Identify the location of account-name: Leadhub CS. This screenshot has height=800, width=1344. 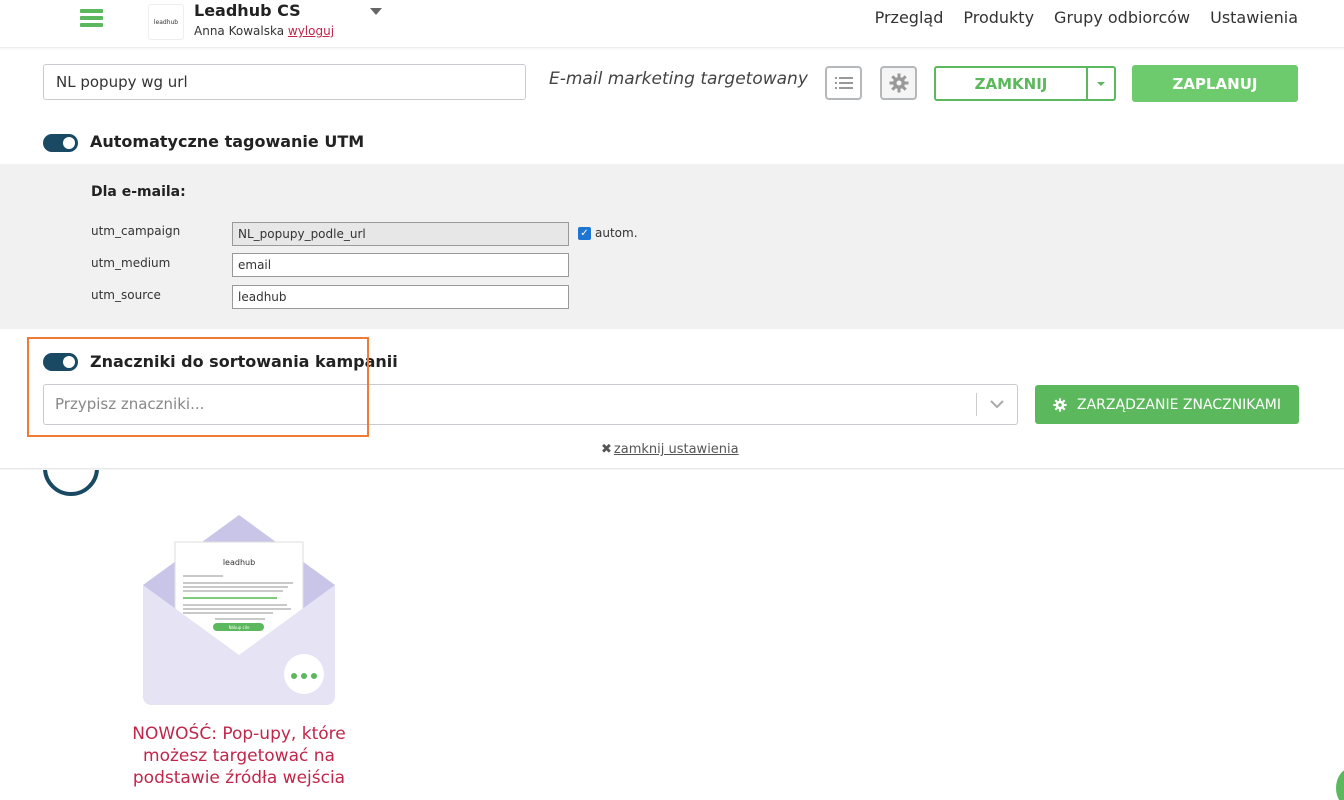
(247, 10).